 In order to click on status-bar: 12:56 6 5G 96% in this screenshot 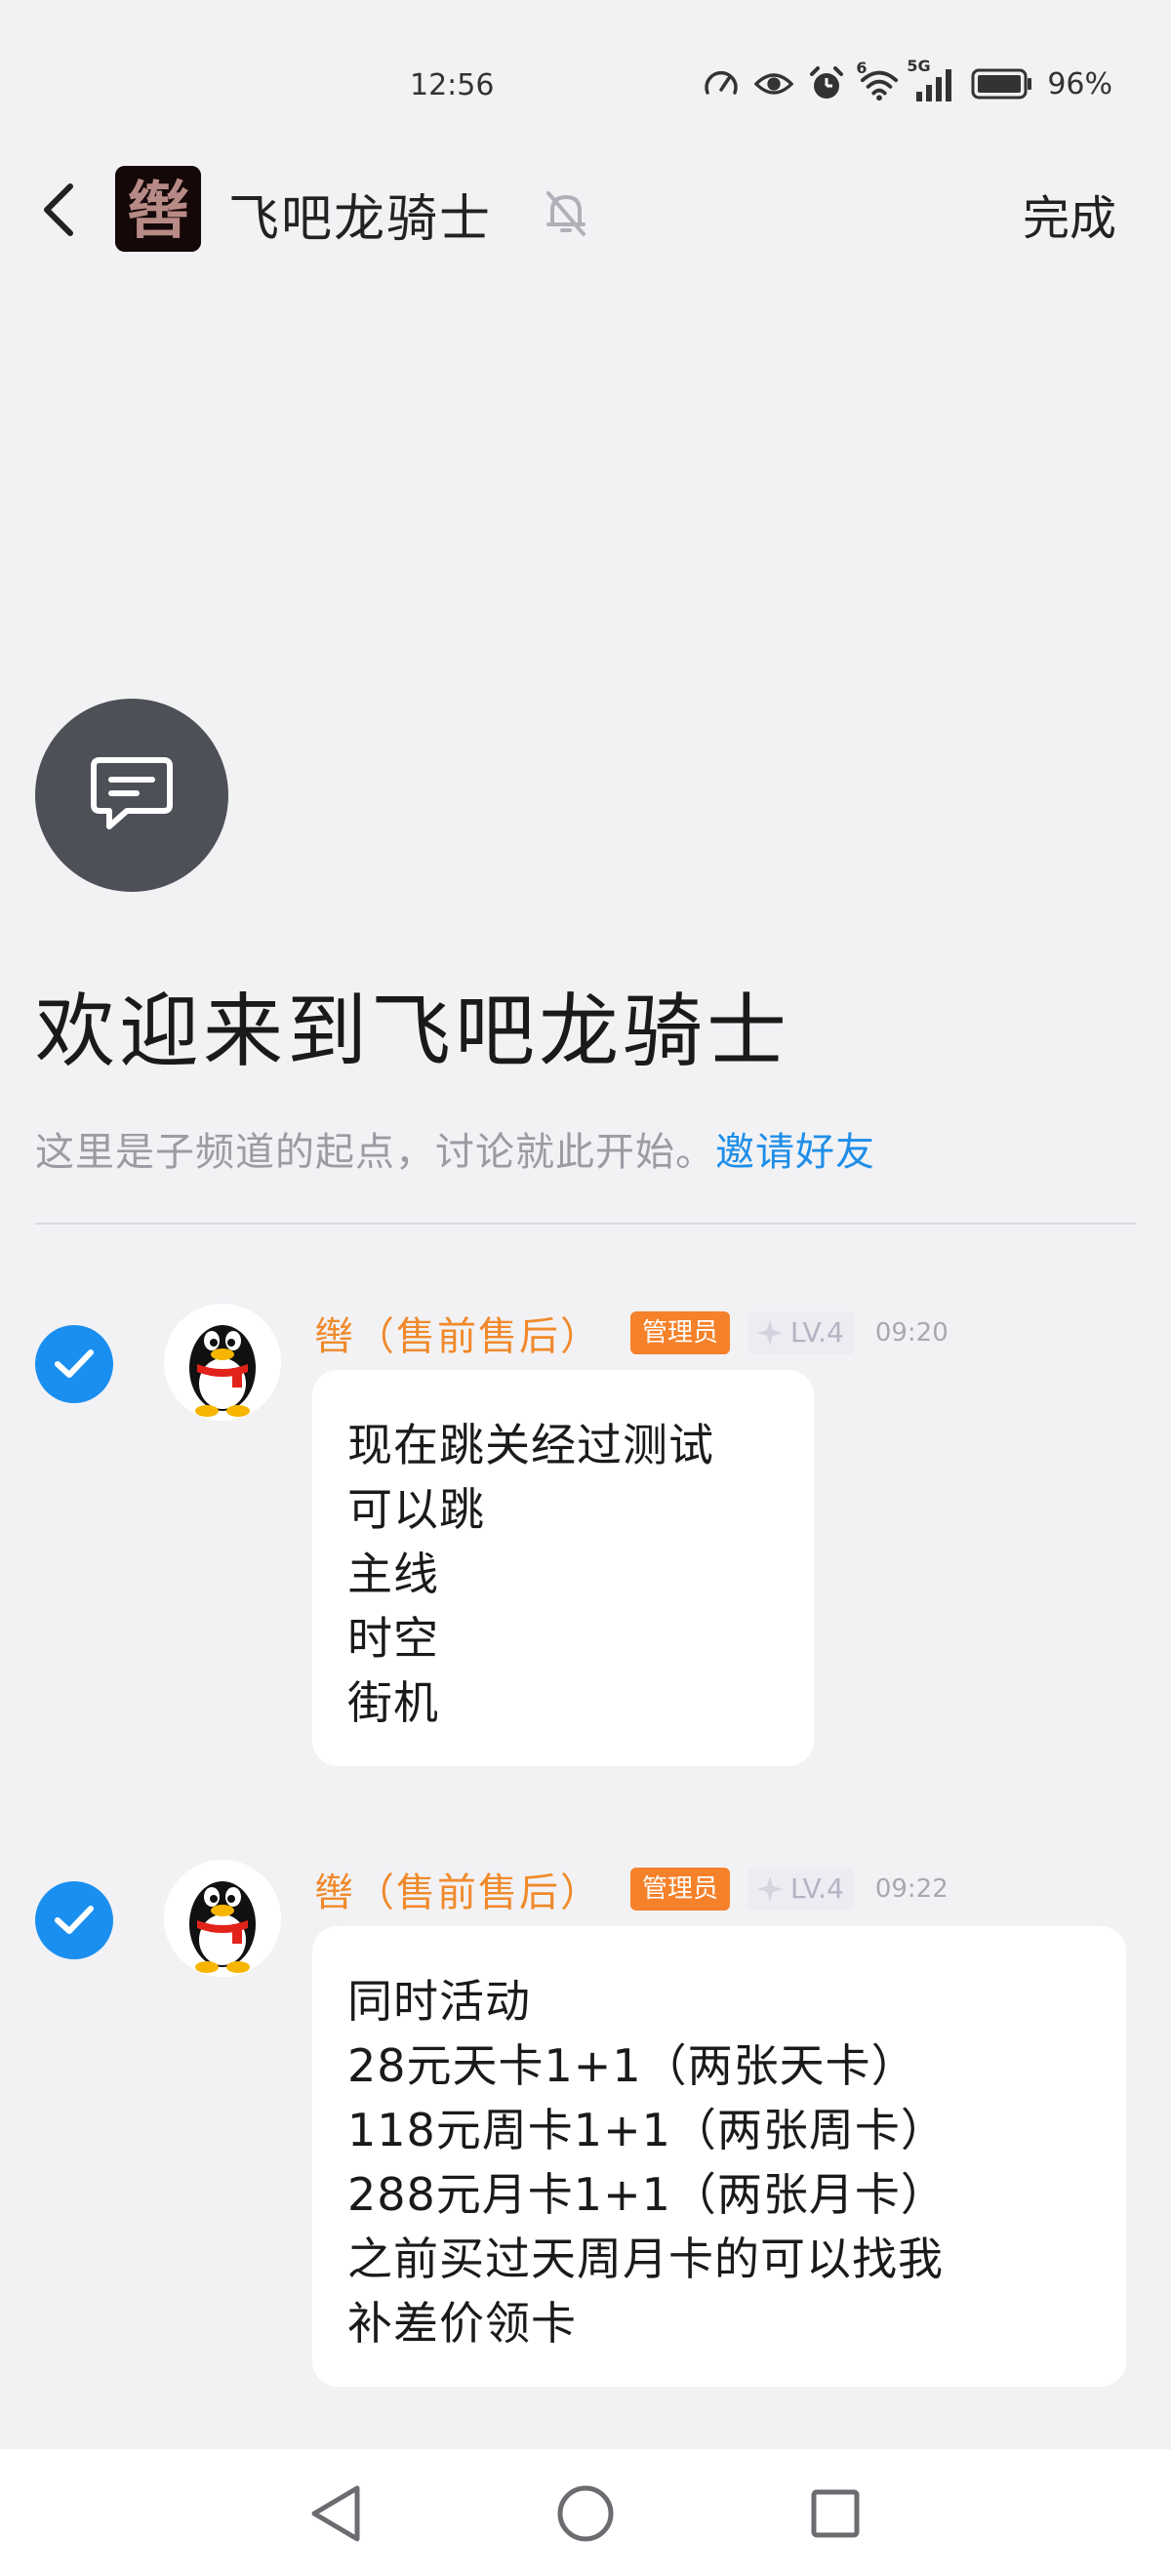, I will do `click(585, 87)`.